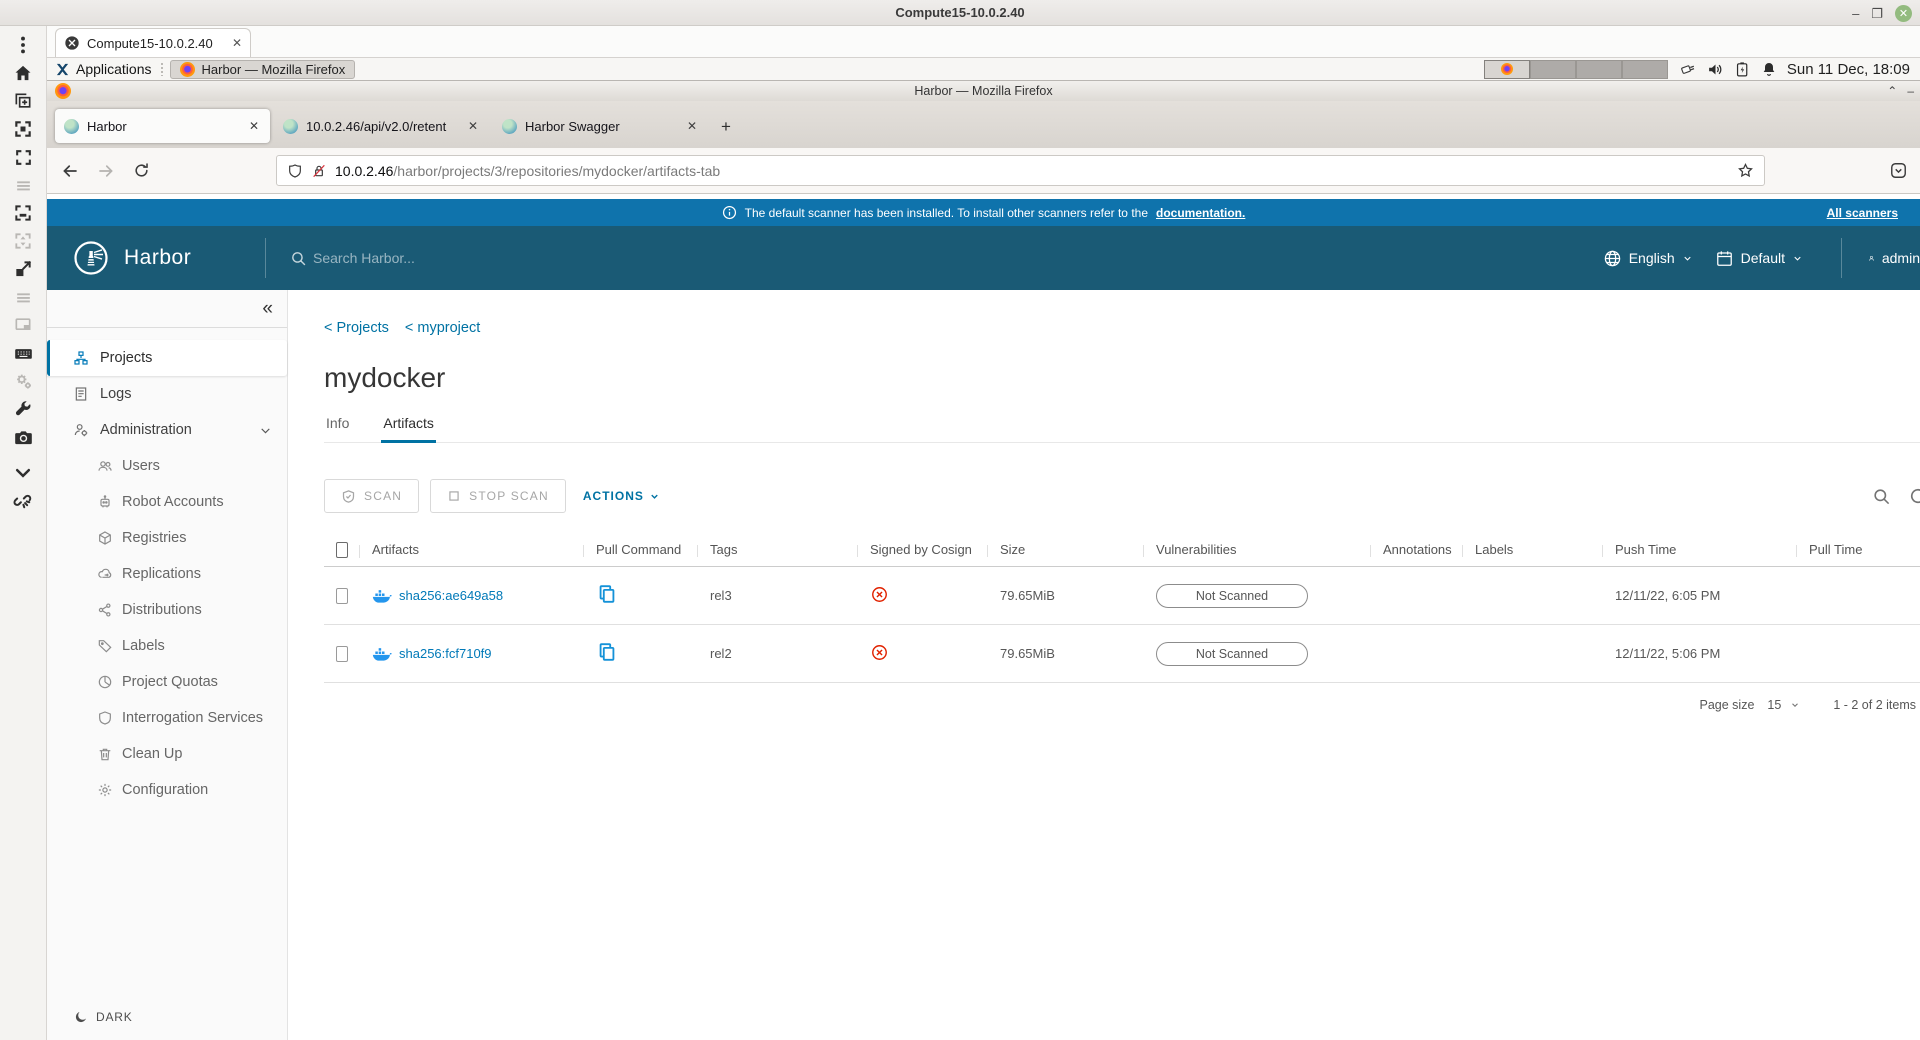 The height and width of the screenshot is (1040, 1920). What do you see at coordinates (167, 682) in the screenshot?
I see `sidebar-item-project-quotas: Project Quotas` at bounding box center [167, 682].